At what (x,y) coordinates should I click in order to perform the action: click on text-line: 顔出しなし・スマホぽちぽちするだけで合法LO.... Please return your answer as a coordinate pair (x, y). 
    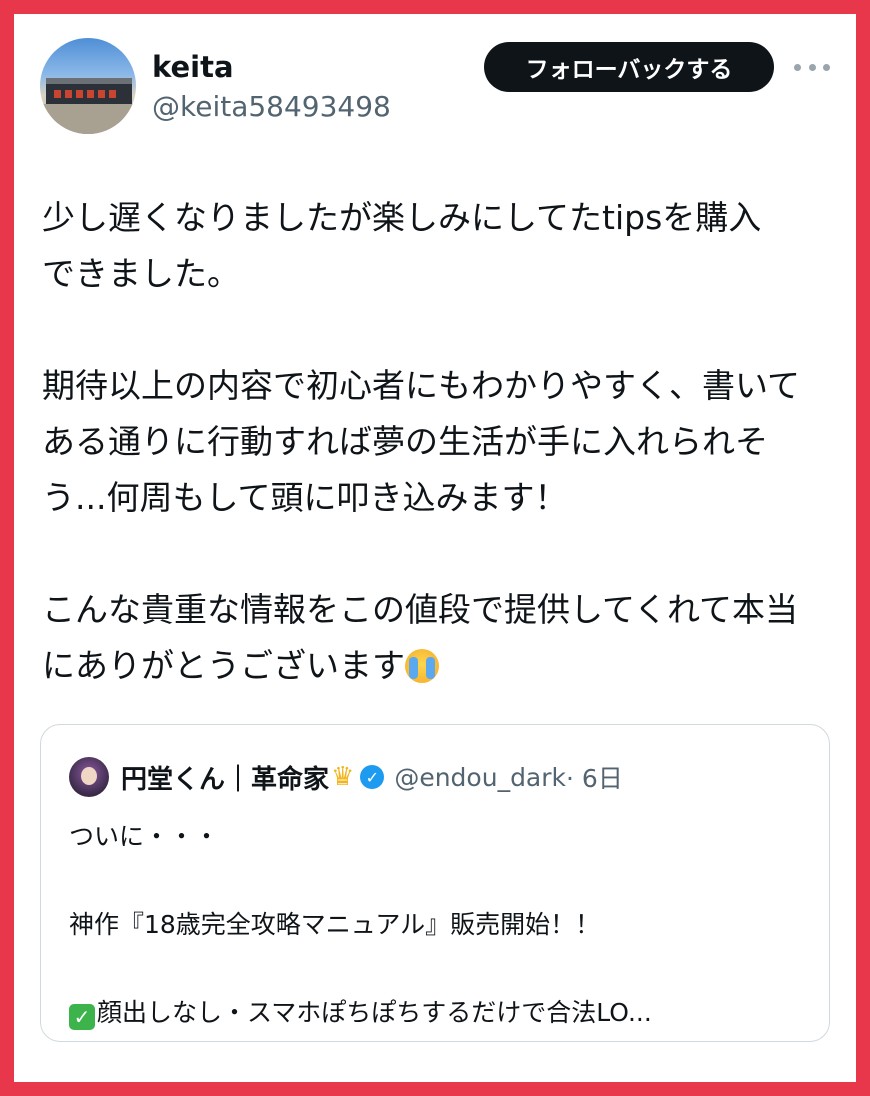
    Looking at the image, I should click on (374, 1012).